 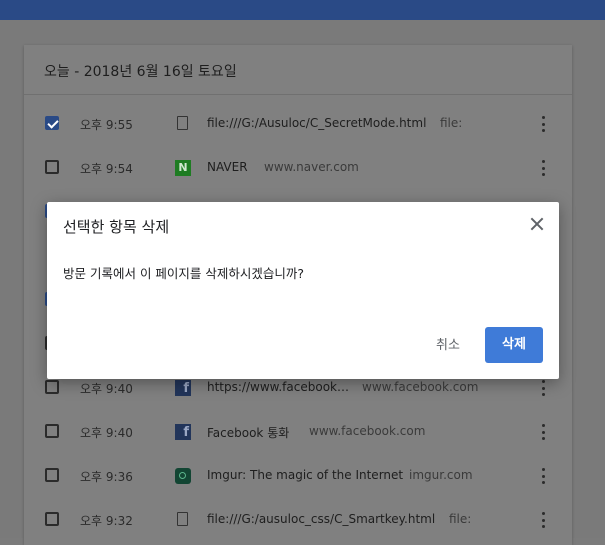 I want to click on history-date-header: 오늘 - 2018년 6월 16일 토요일, so click(x=298, y=70).